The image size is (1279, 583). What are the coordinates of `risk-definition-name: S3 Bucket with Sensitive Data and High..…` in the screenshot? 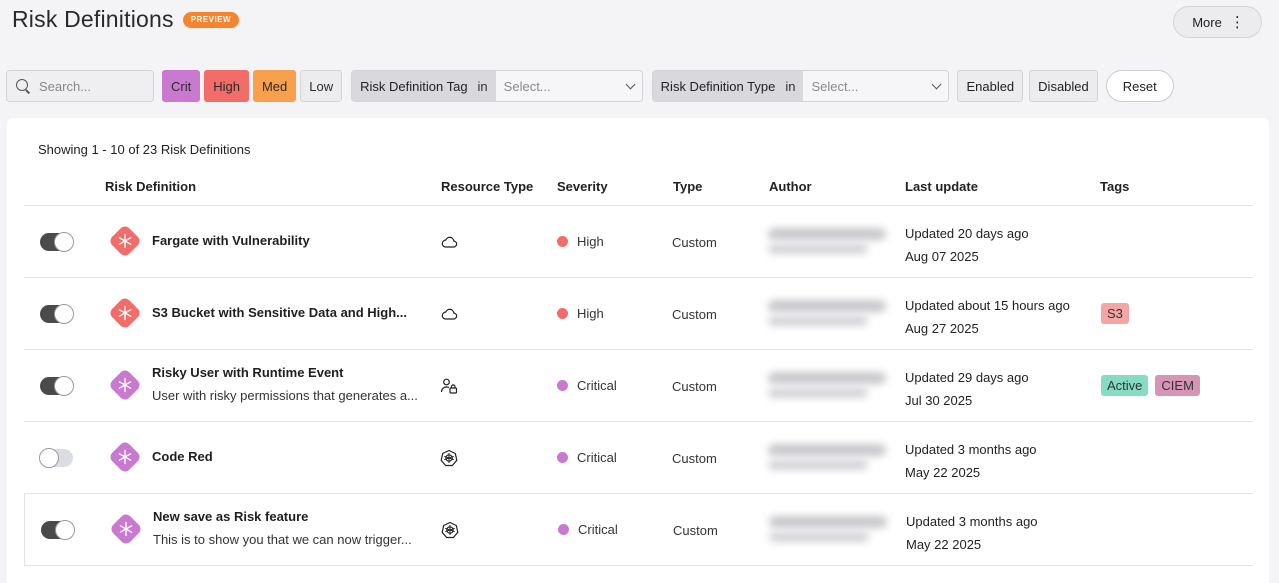 It's located at (279, 312).